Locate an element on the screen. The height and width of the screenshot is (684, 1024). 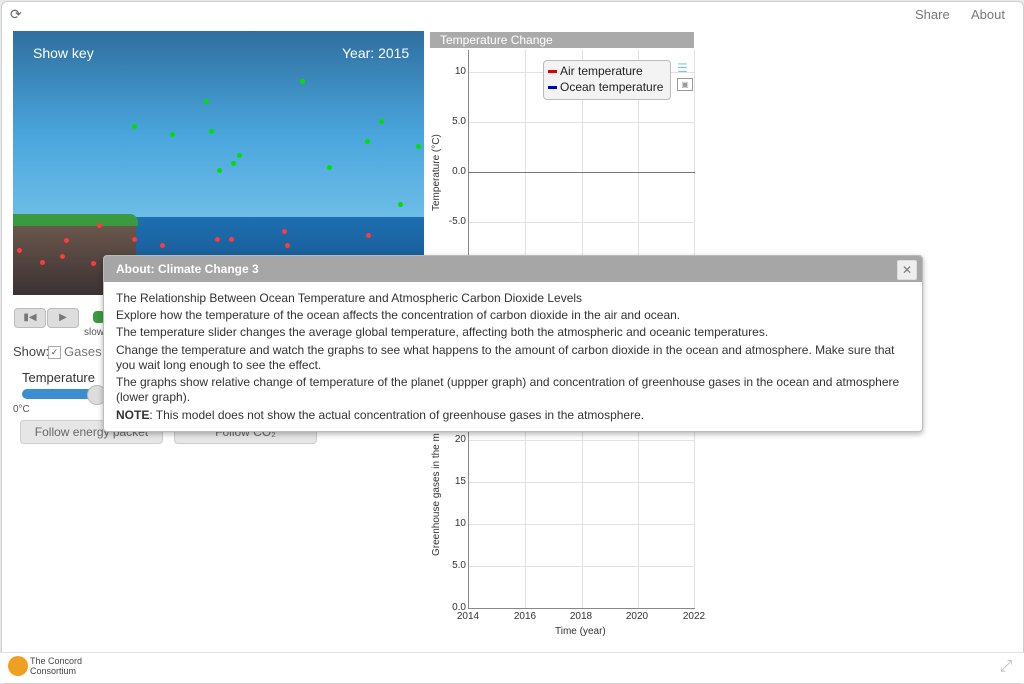
fullscreen-icon: ⤢ is located at coordinates (1006, 667).